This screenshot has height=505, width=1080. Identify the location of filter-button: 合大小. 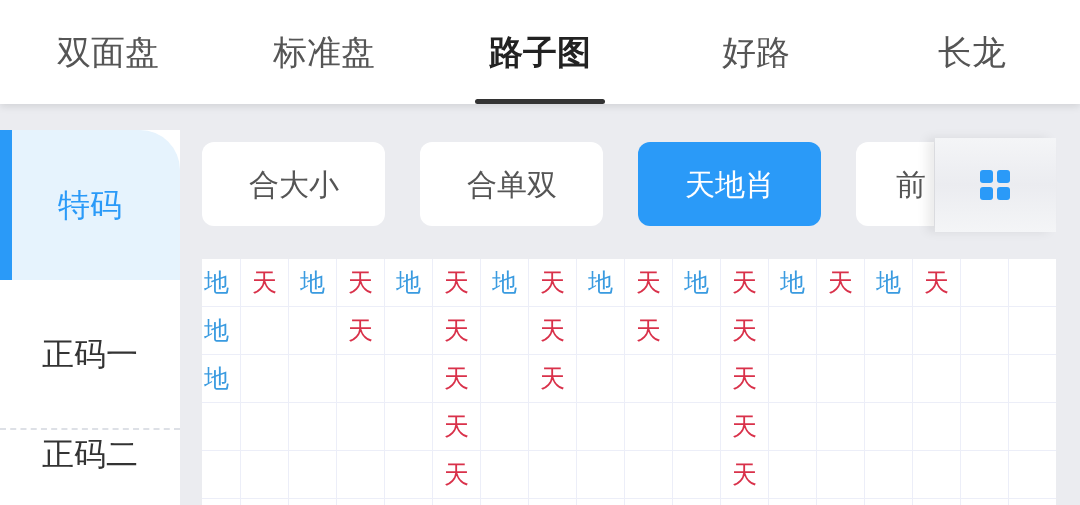
(293, 184).